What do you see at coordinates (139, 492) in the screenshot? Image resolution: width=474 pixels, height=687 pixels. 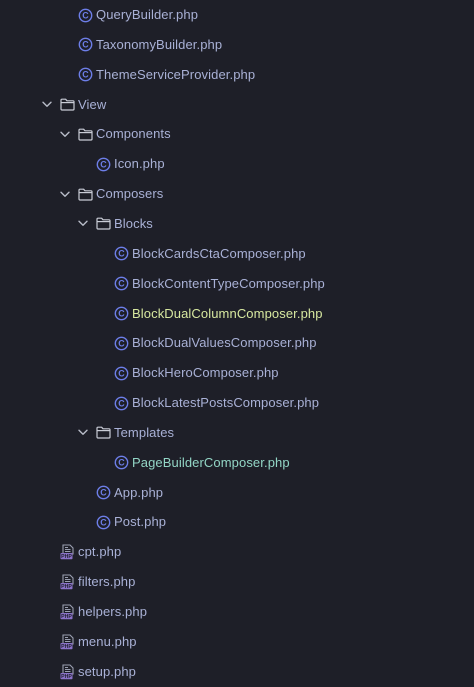 I see `tree-item-label: App.php` at bounding box center [139, 492].